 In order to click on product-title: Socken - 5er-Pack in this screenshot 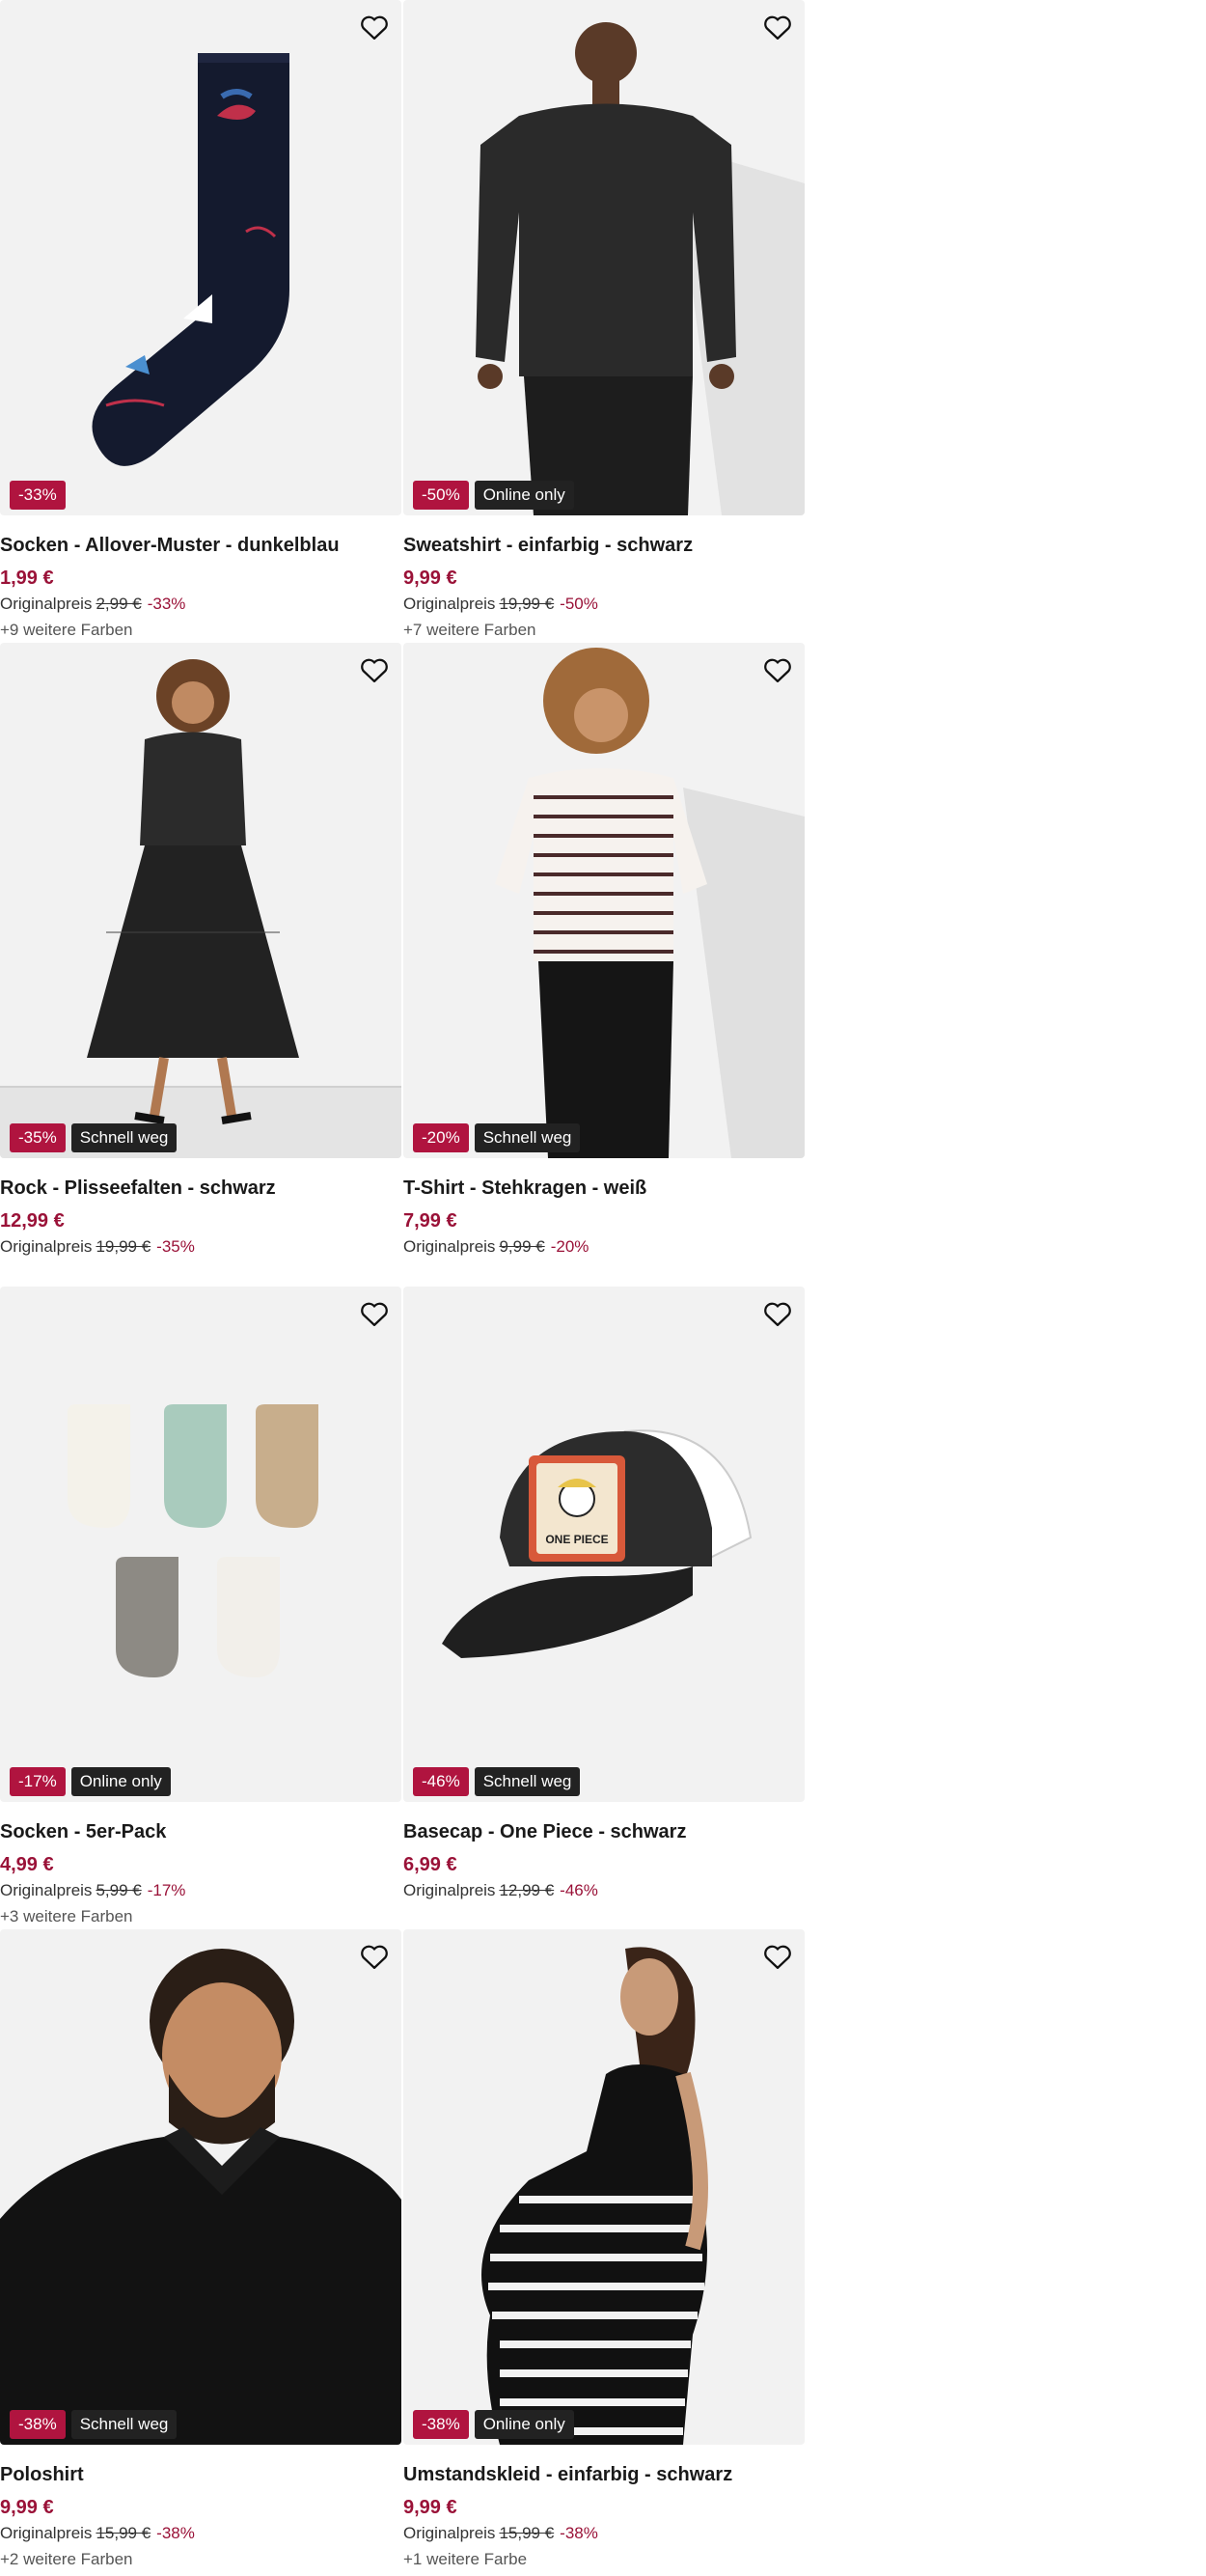, I will do `click(201, 1831)`.